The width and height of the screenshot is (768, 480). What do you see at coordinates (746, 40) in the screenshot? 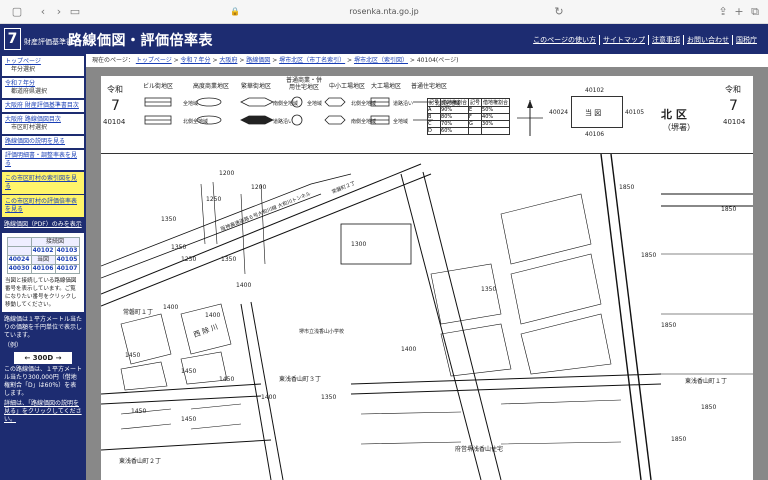
I see `nav-nta: 国税庁` at bounding box center [746, 40].